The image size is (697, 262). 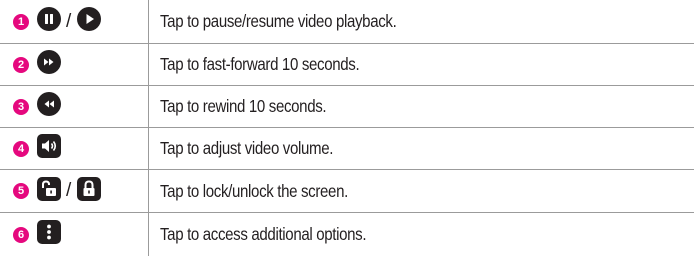 What do you see at coordinates (49, 148) in the screenshot?
I see `volume-icon` at bounding box center [49, 148].